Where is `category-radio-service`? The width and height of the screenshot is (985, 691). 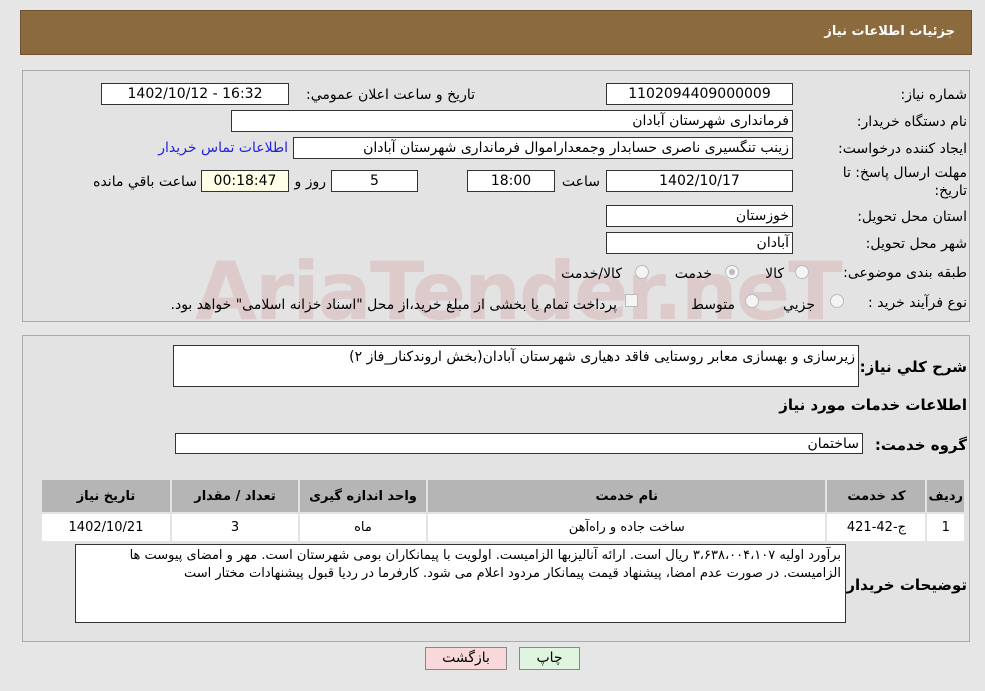
category-radio-service is located at coordinates (732, 272).